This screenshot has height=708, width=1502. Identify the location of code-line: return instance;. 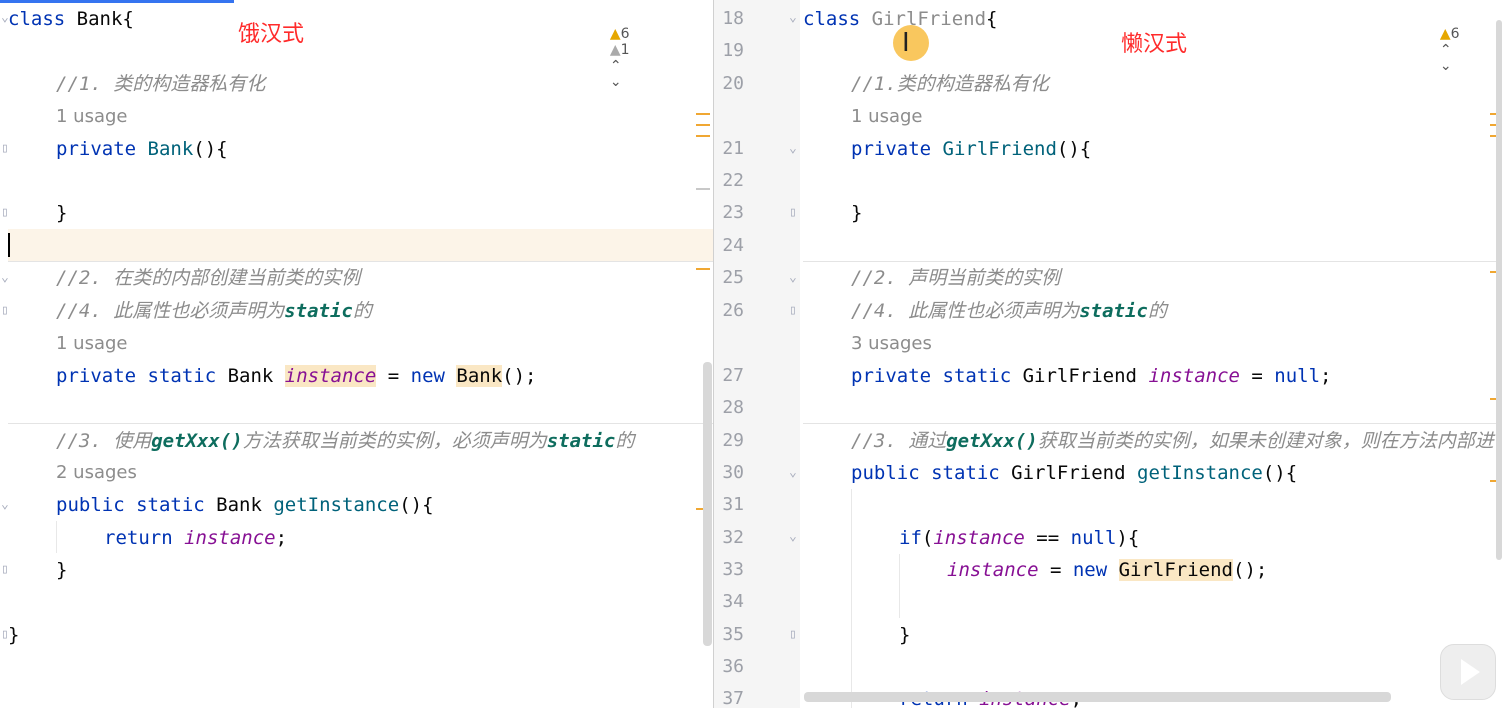
(357, 538).